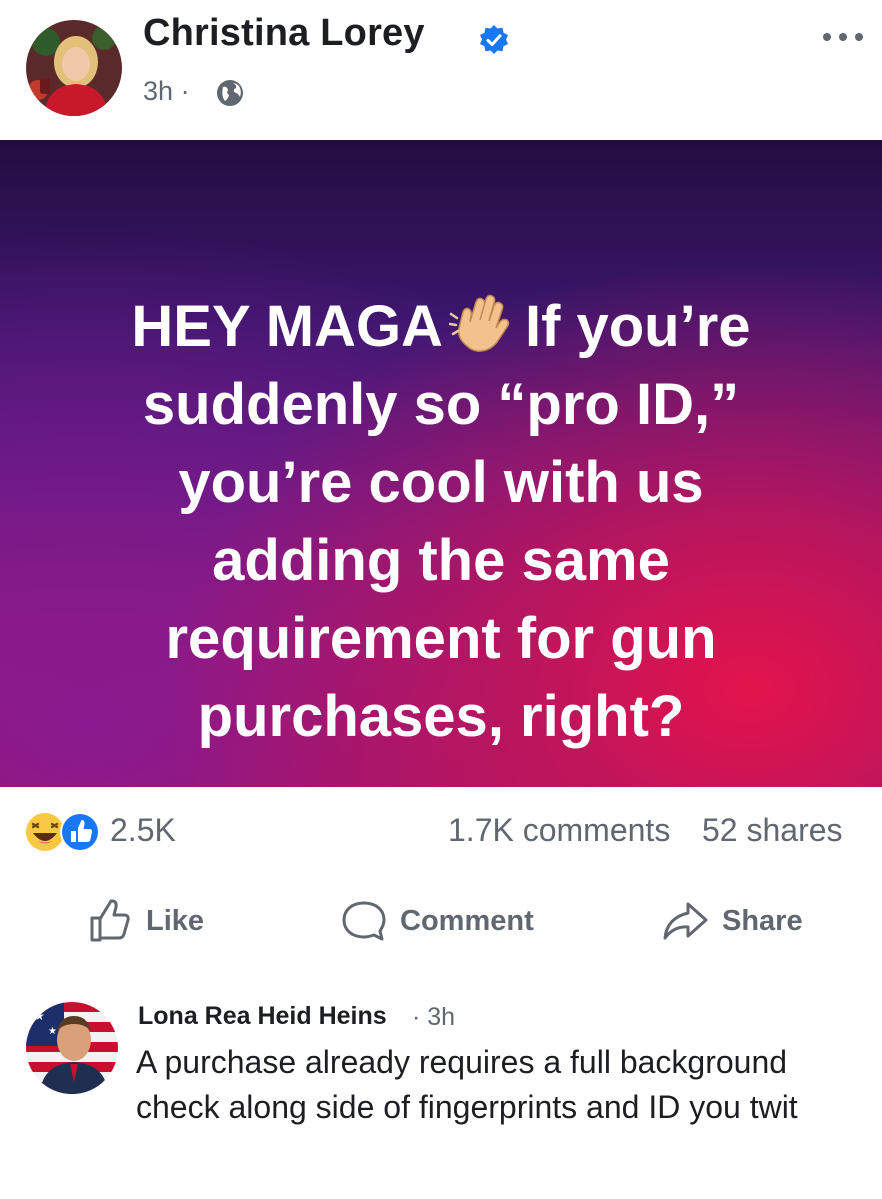 The image size is (882, 1199). I want to click on share-button: Share, so click(731, 921).